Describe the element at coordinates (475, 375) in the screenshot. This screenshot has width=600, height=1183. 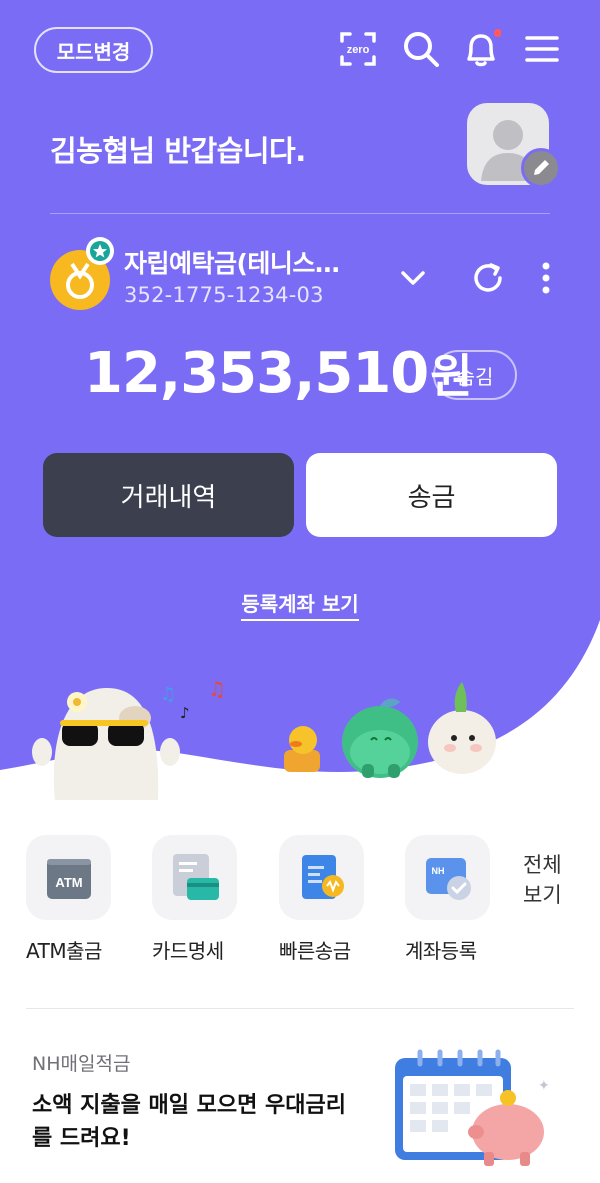
I see `hide-balance-button: 숨김` at that location.